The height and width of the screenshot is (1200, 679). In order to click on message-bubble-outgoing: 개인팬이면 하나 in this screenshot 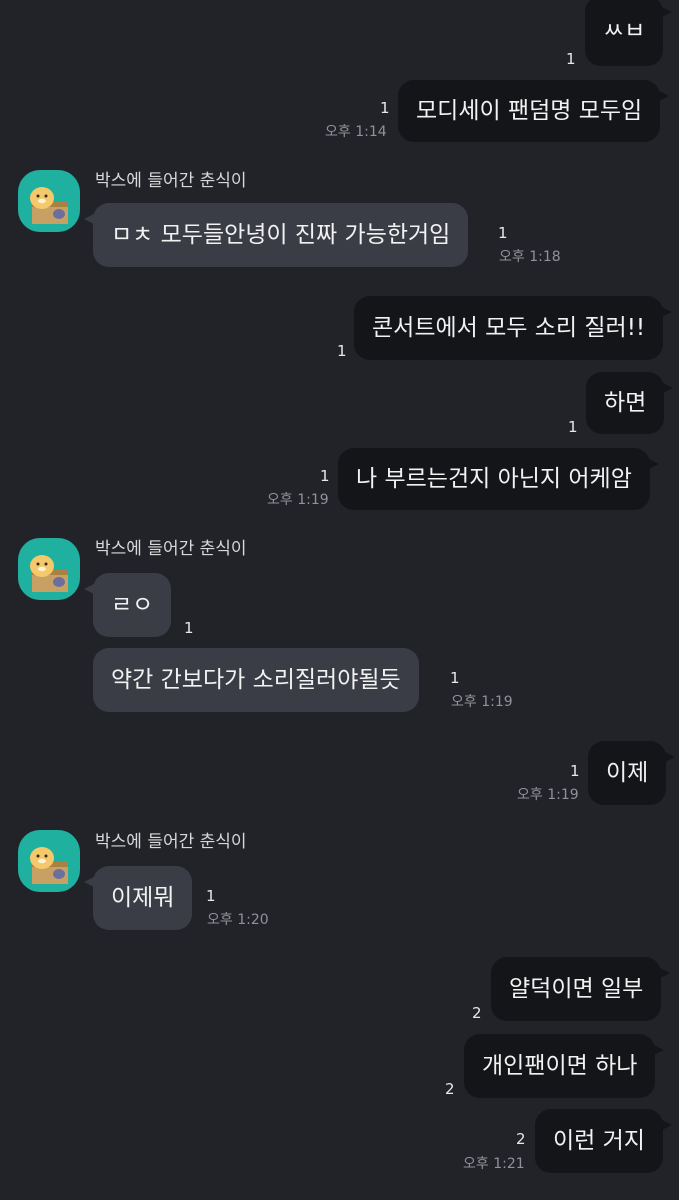, I will do `click(564, 1066)`.